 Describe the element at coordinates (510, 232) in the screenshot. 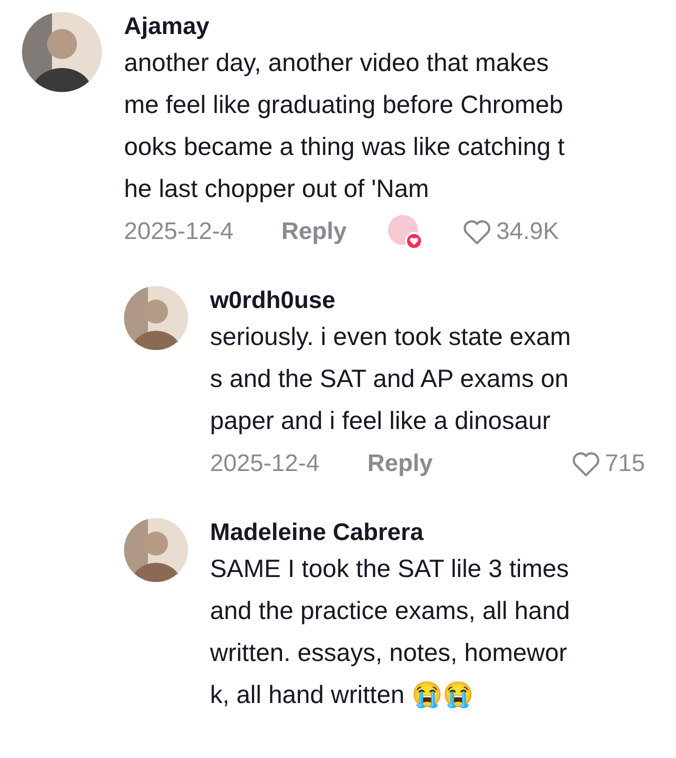

I see `like-button: 34.9K` at that location.